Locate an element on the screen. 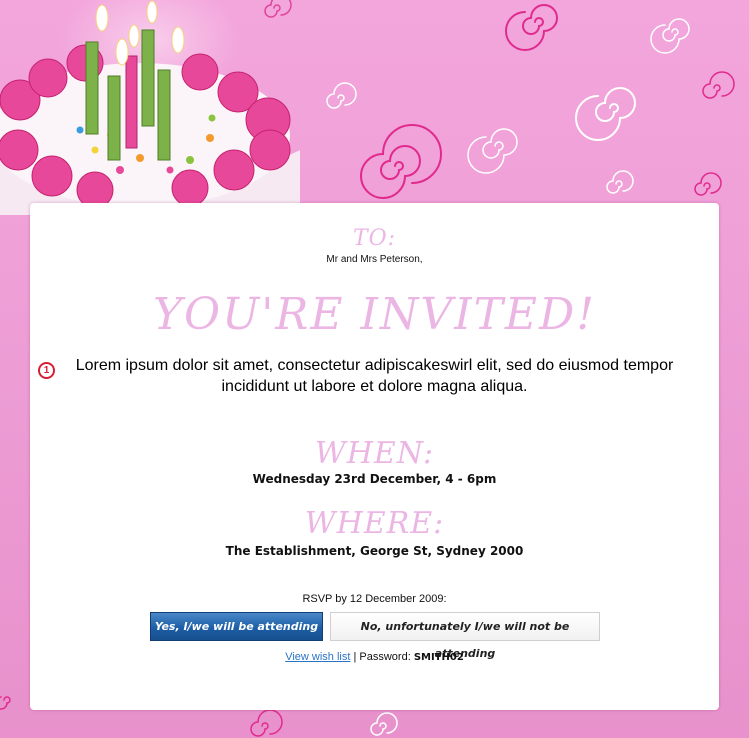 The image size is (749, 738). password-value: SMITH02 is located at coordinates (438, 657).